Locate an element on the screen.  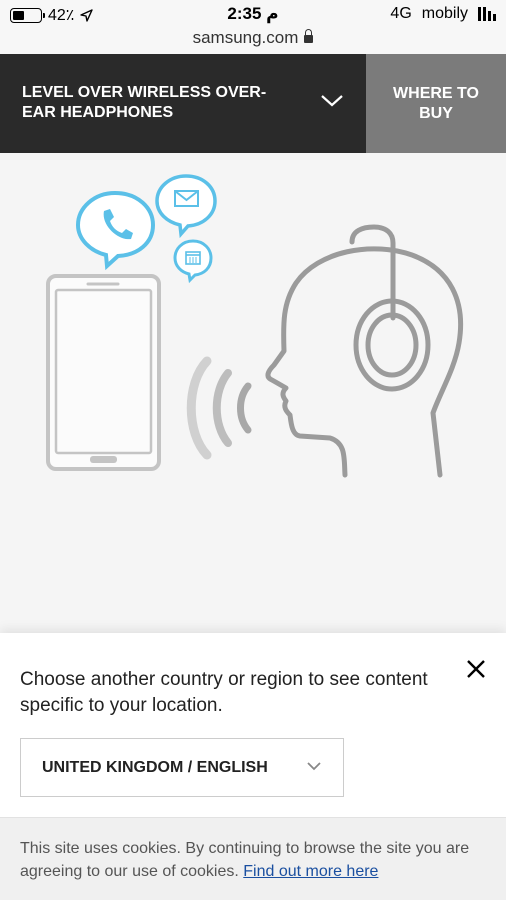
status-right: 4G mobily is located at coordinates (443, 14).